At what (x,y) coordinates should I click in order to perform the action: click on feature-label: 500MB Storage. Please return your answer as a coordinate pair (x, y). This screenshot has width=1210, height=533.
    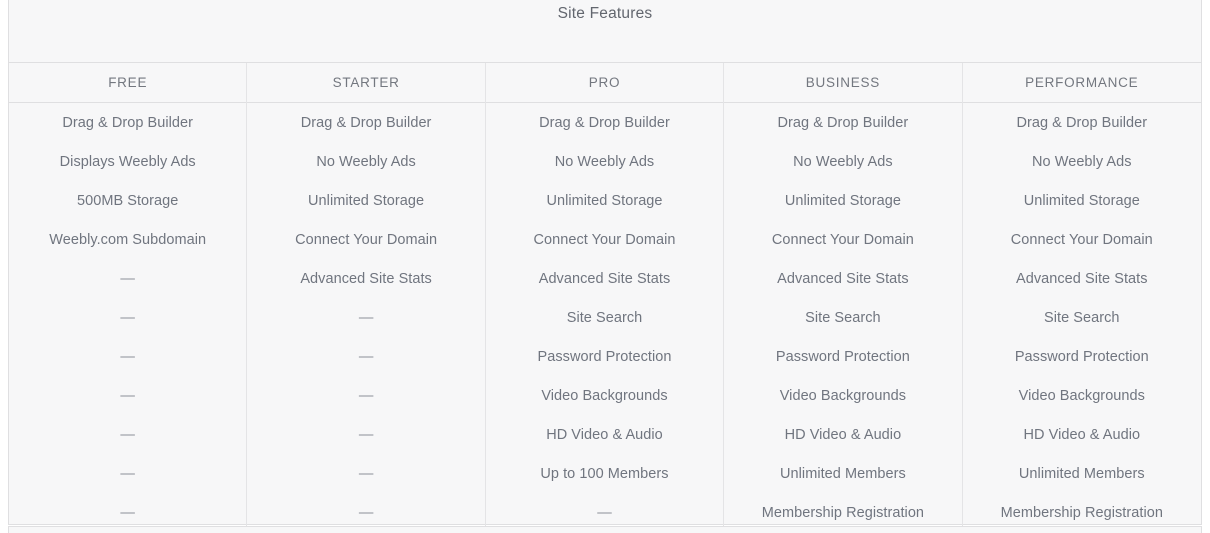
    Looking at the image, I should click on (127, 200).